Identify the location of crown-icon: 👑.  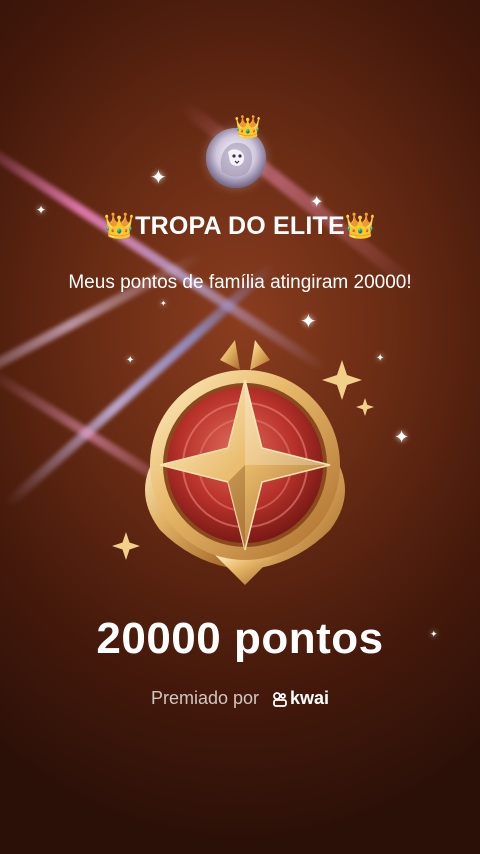
(248, 126).